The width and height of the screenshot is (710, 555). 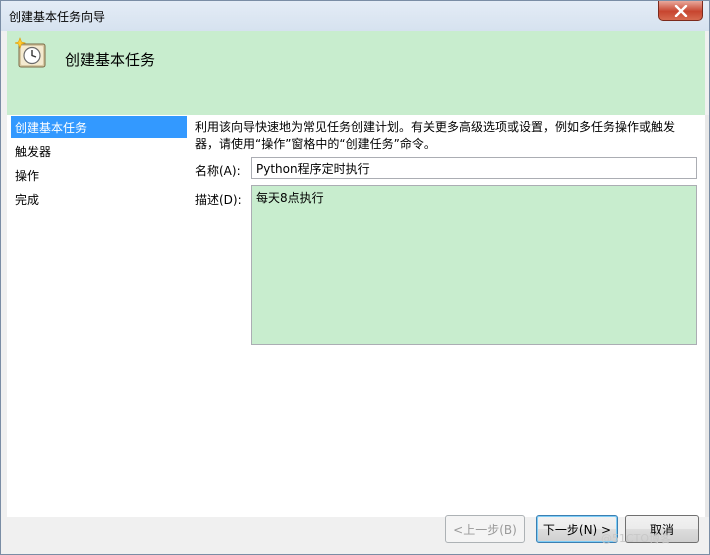 I want to click on nav-item-action: 操作, so click(x=99, y=175).